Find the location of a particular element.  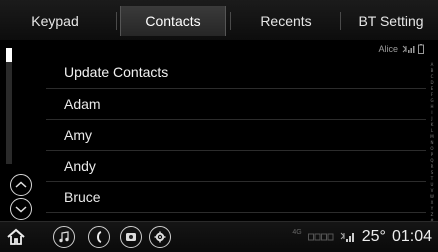

battery-level-icon is located at coordinates (320, 237).